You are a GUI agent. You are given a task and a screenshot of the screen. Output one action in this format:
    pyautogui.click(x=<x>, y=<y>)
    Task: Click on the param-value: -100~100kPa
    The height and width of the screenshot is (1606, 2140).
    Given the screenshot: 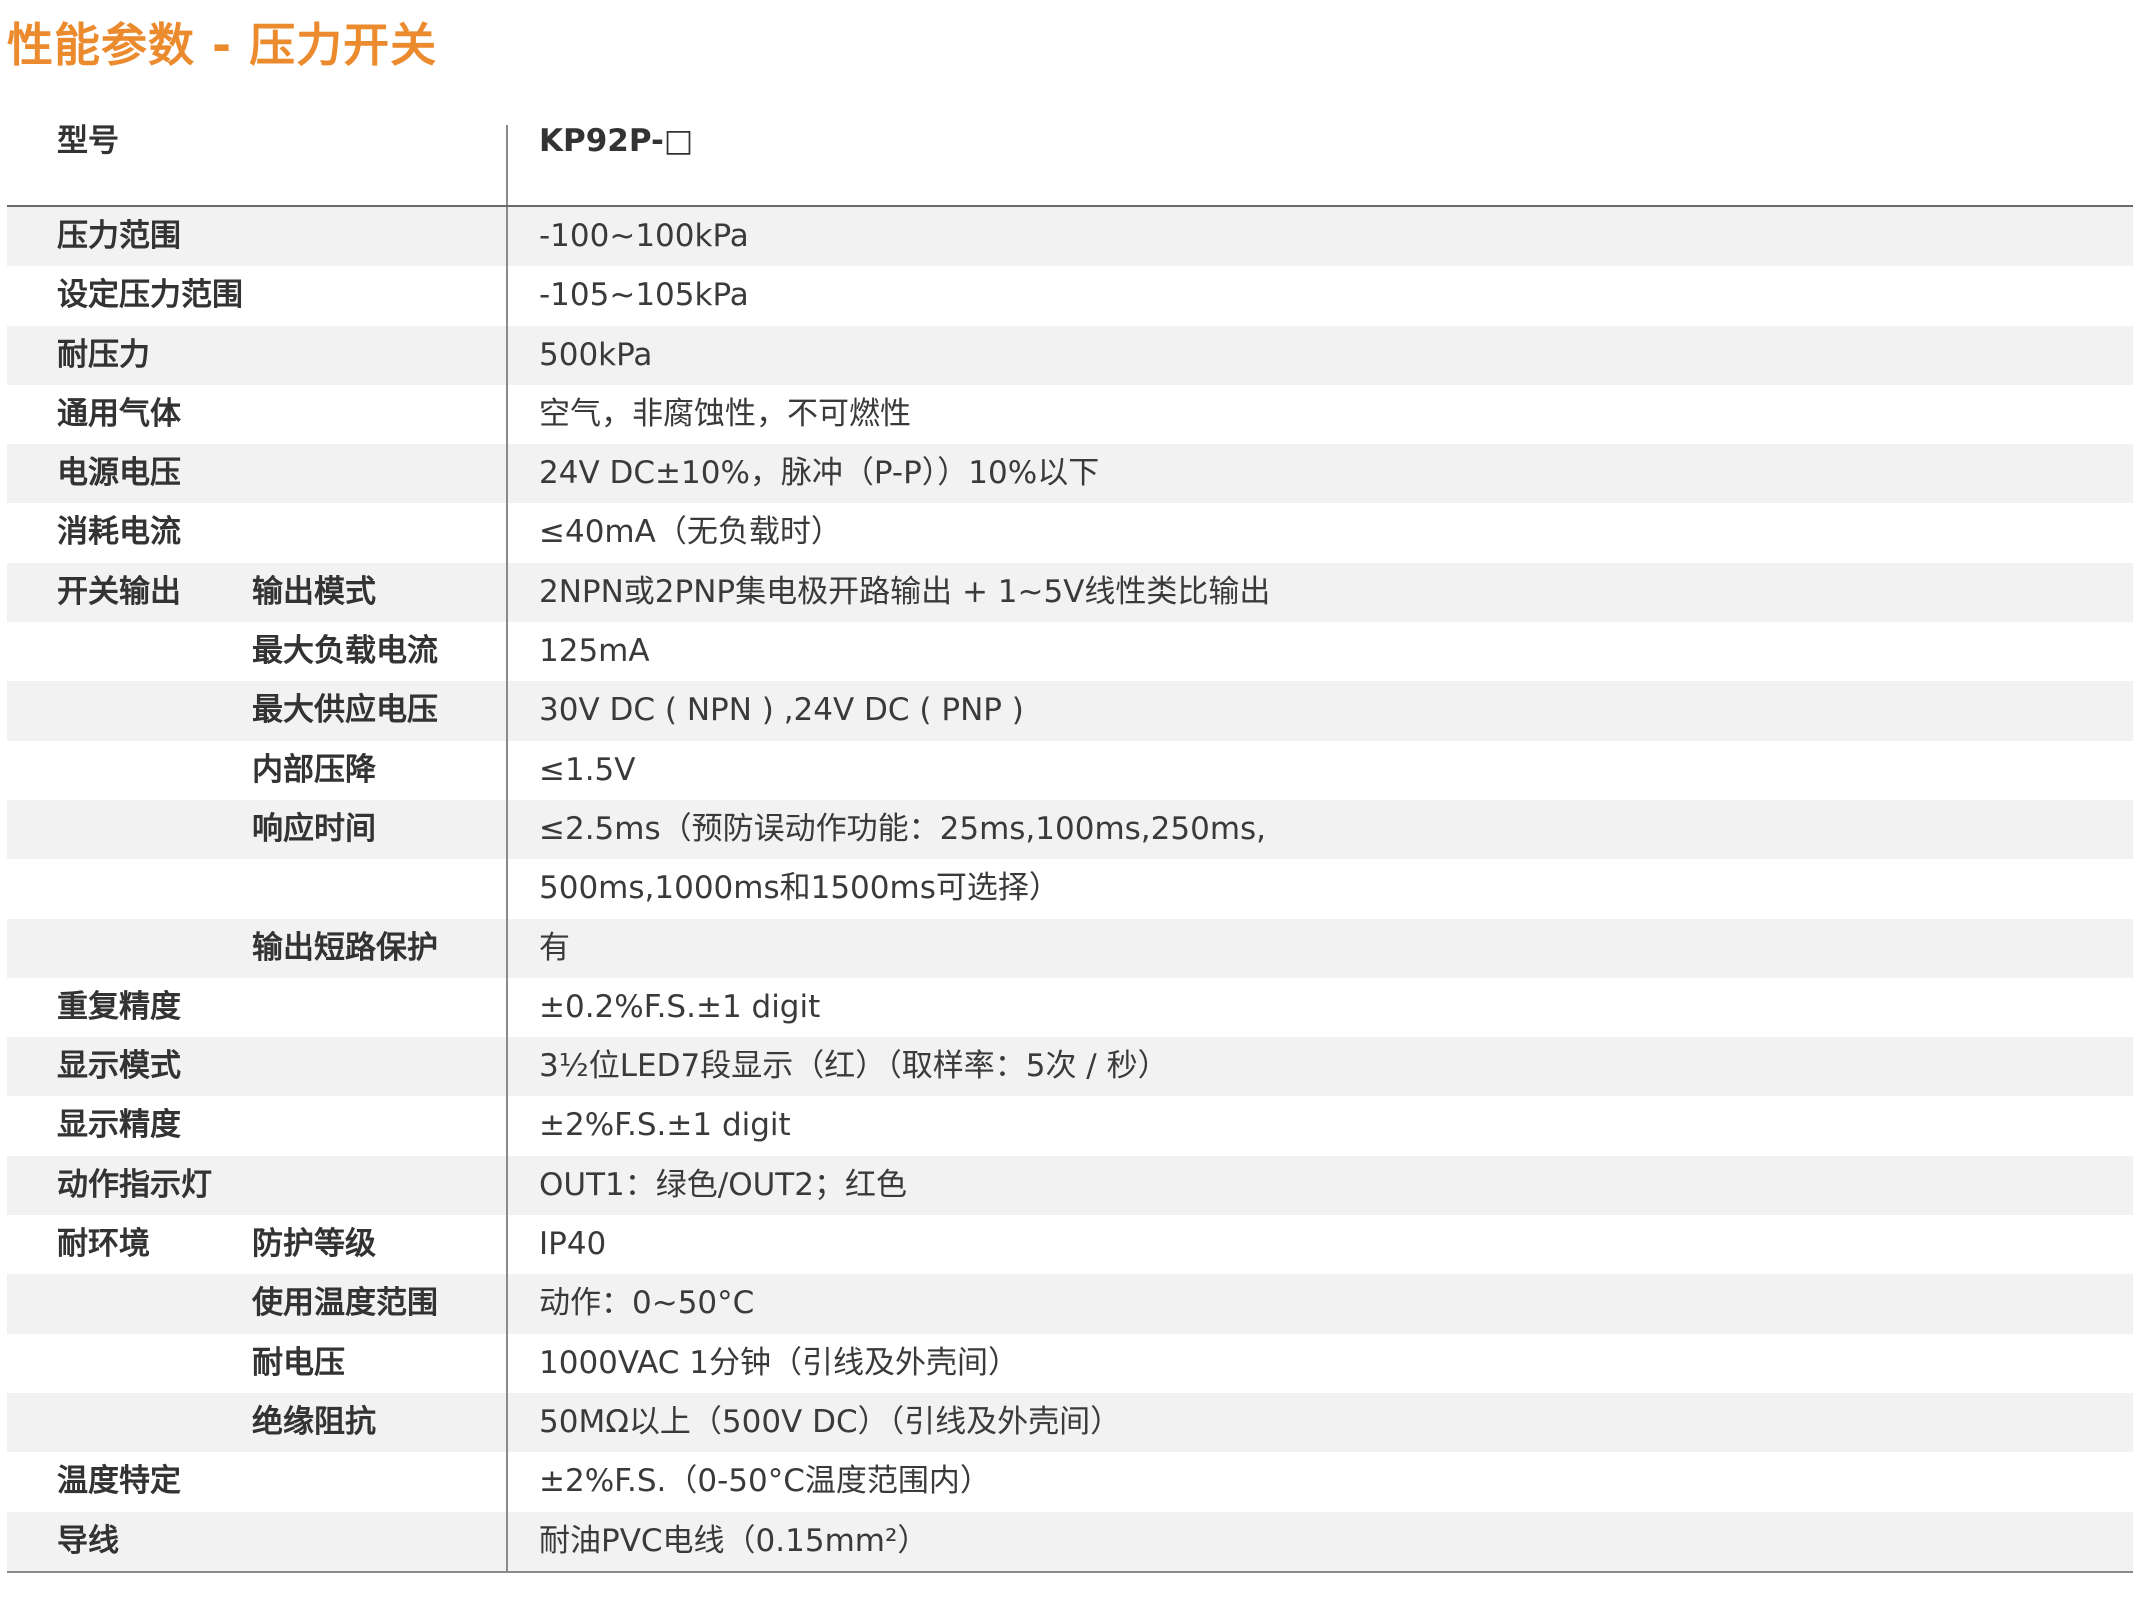 What is the action you would take?
    pyautogui.click(x=644, y=236)
    